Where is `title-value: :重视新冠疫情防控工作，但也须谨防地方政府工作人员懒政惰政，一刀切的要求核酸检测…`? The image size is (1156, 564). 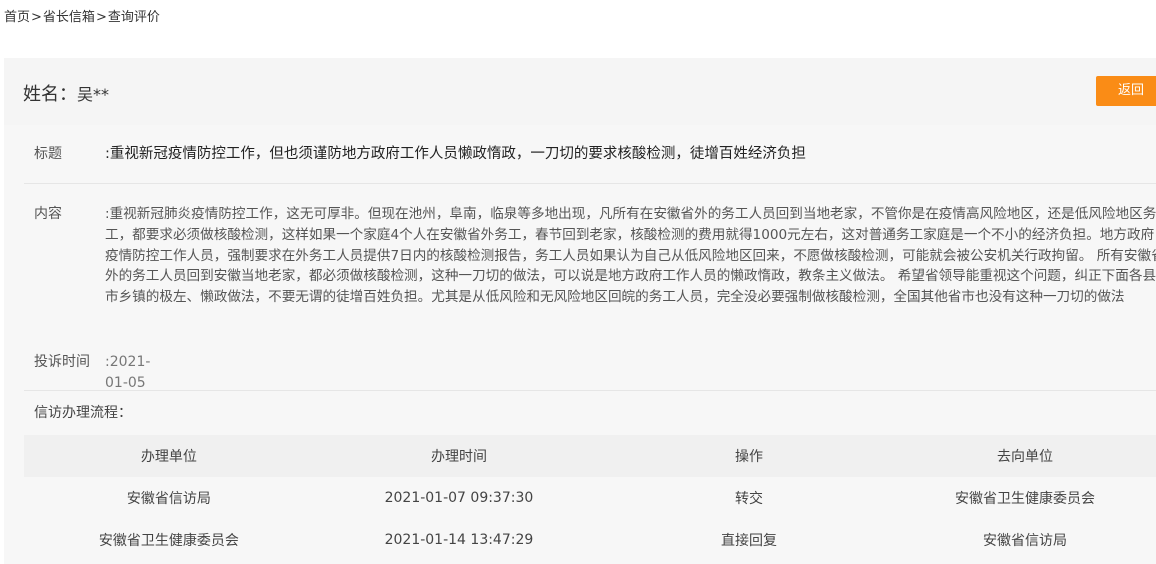 title-value: :重视新冠疫情防控工作，但也须谨防地方政府工作人员懒政惰政，一刀切的要求核酸检测… is located at coordinates (455, 154).